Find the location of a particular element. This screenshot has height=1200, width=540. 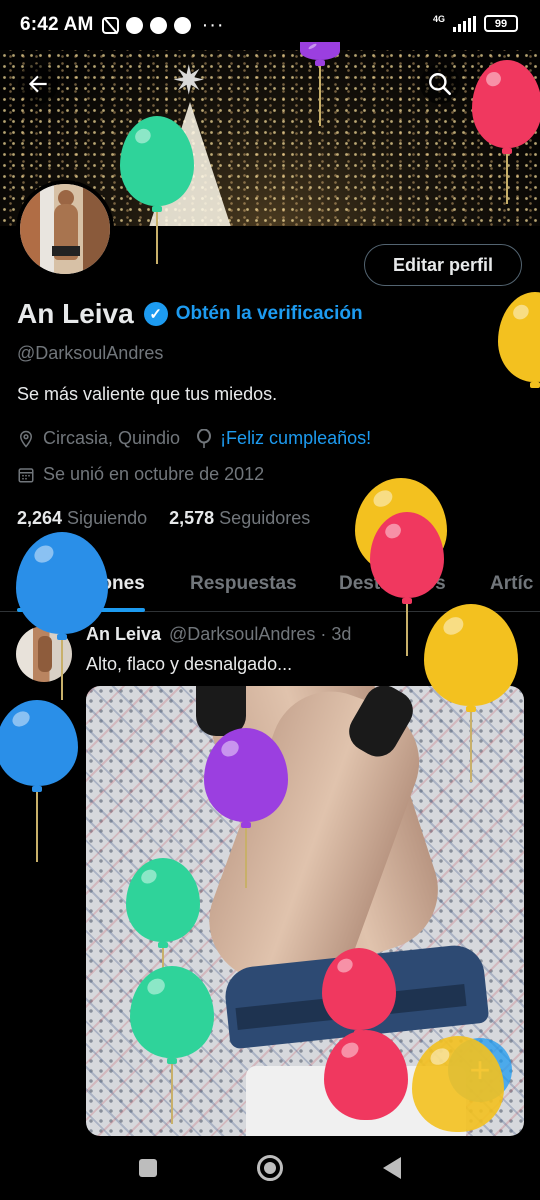

birthday-item: ¡Feliz cumpleaños! is located at coordinates (283, 438).